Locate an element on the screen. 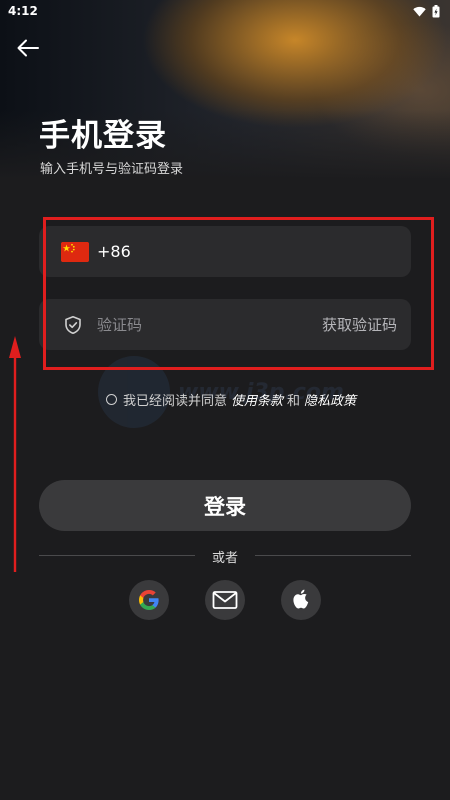 This screenshot has height=800, width=450. agreement-connector: 和 is located at coordinates (294, 401).